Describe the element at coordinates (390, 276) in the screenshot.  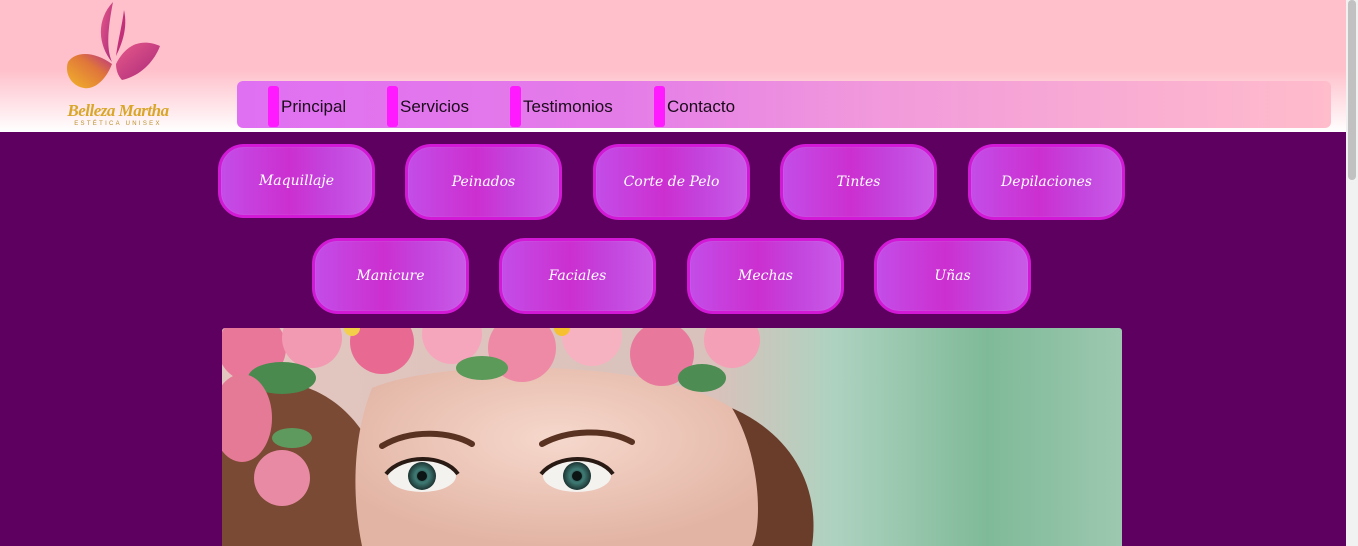
I see `service-button-manicure: Manicure` at that location.